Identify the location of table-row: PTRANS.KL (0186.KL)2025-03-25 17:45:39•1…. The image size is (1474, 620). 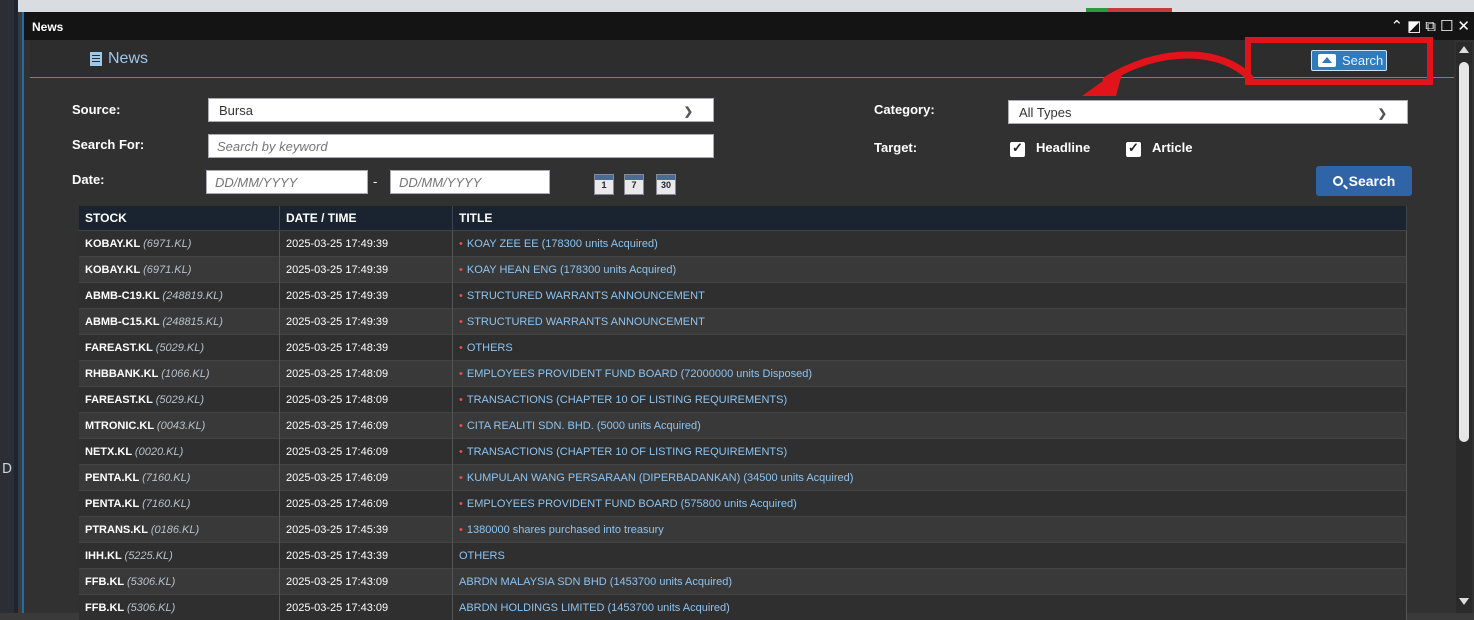
(743, 530).